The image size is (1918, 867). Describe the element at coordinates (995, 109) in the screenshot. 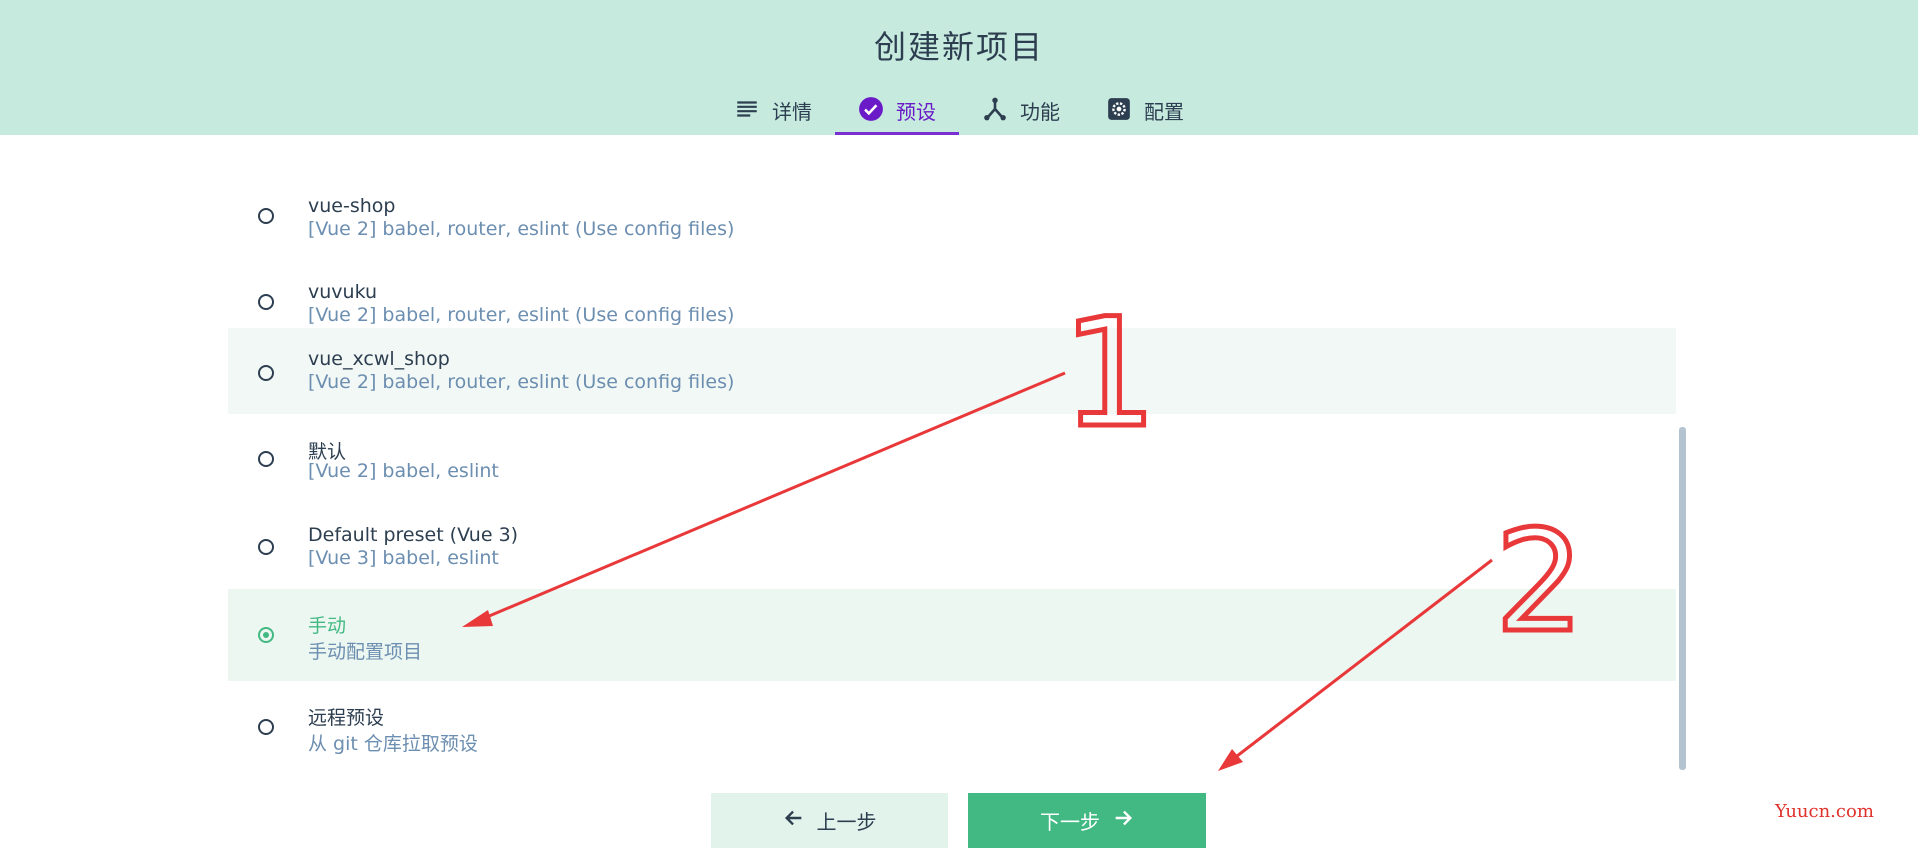

I see `fork-icon` at that location.